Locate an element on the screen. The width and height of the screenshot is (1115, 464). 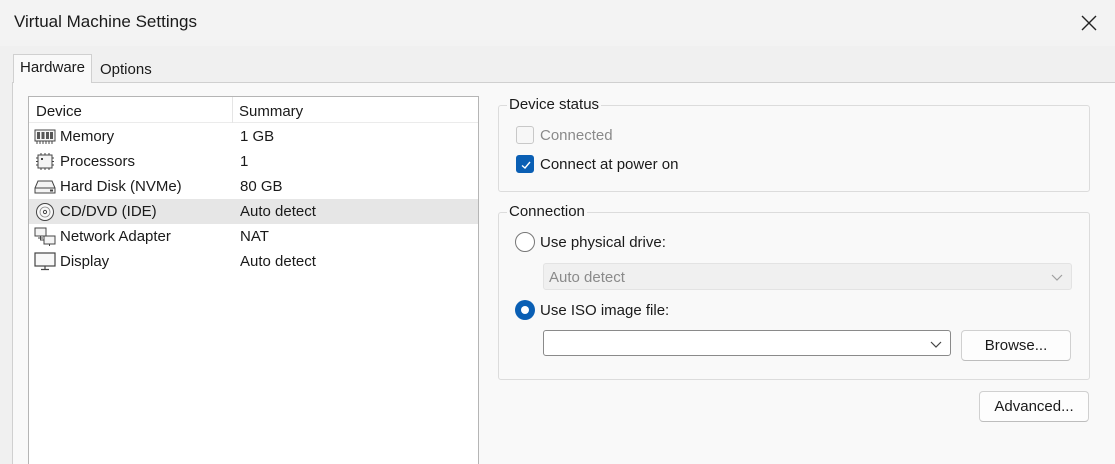
memory-icon is located at coordinates (45, 136).